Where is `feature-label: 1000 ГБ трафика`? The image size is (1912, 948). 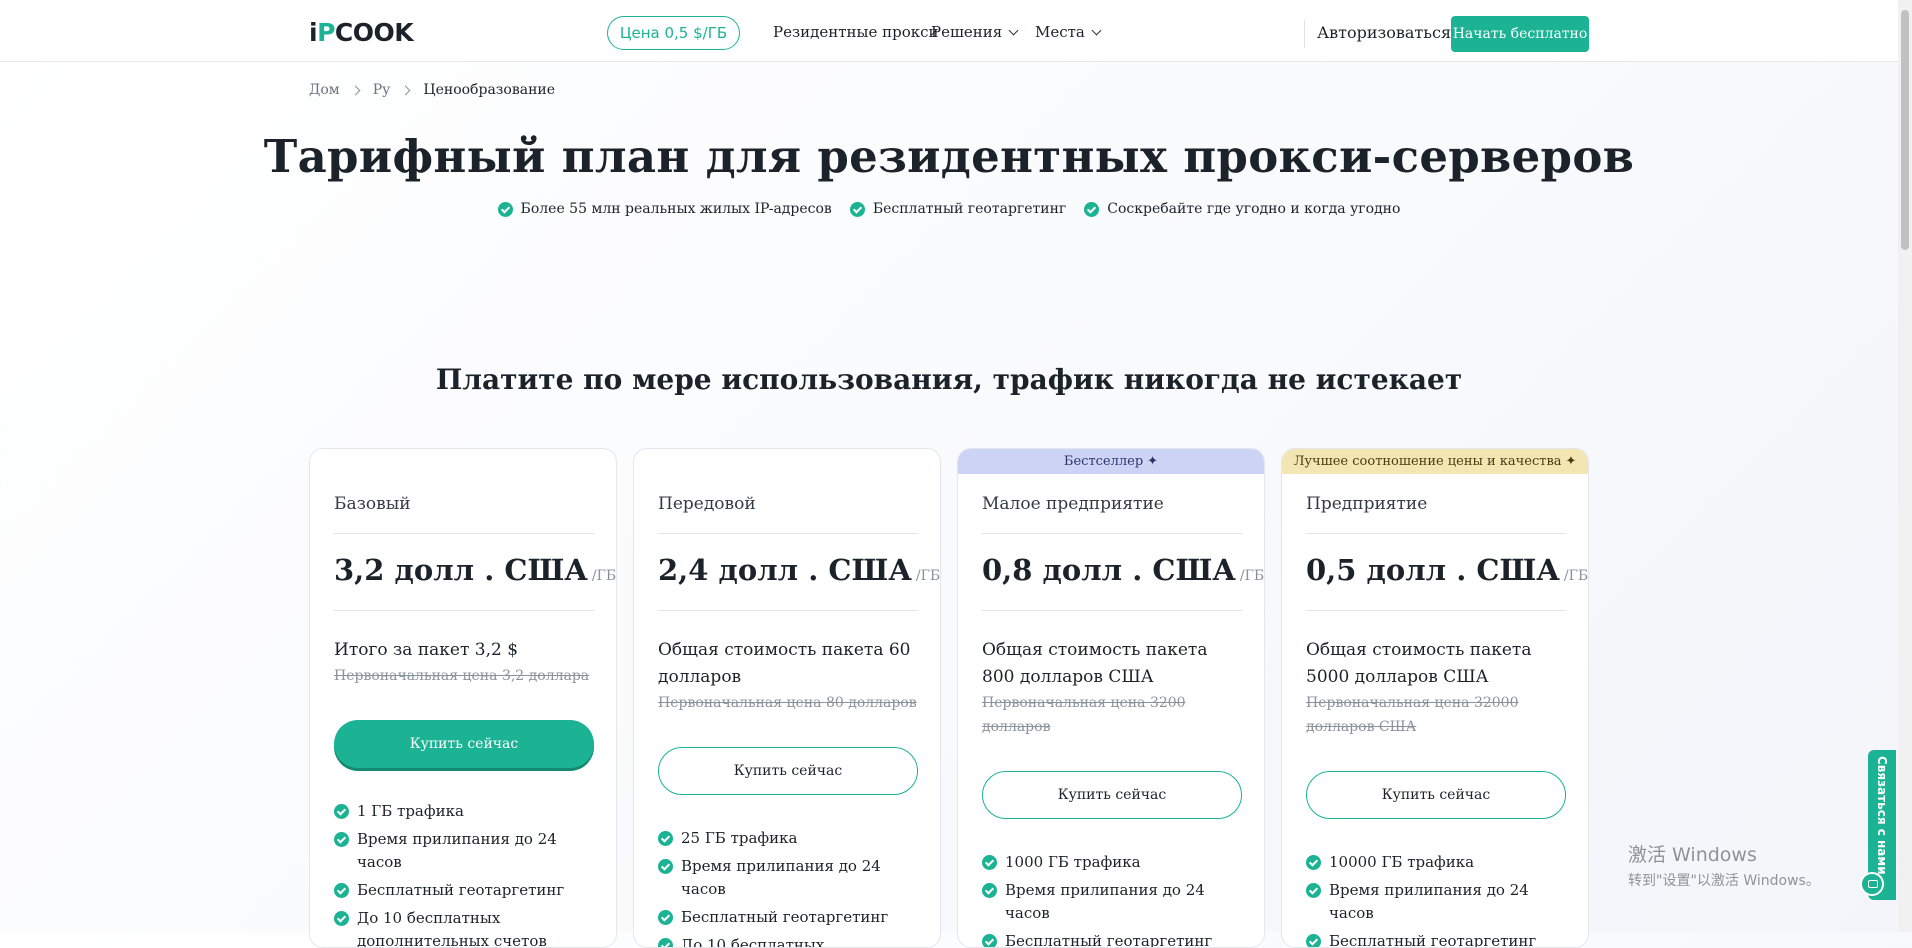
feature-label: 1000 ГБ трафика is located at coordinates (1073, 862).